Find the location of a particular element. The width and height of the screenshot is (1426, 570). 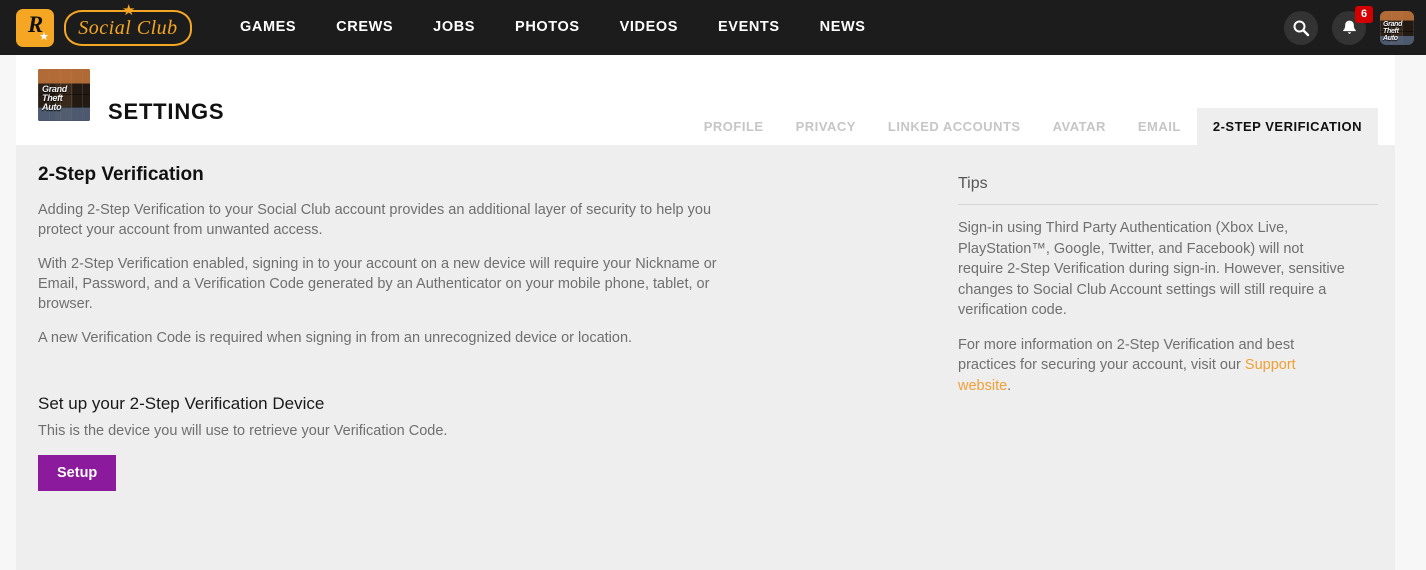

settings-avatar-art-label: Grand Theft Auto is located at coordinates (55, 97).